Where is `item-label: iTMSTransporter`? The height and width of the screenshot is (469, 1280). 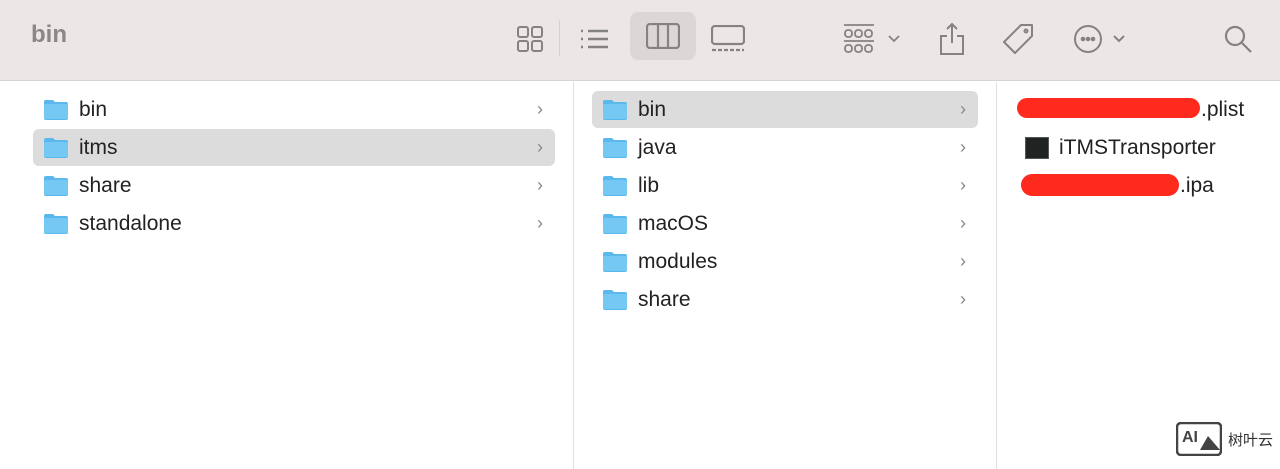
item-label: iTMSTransporter is located at coordinates (1137, 147).